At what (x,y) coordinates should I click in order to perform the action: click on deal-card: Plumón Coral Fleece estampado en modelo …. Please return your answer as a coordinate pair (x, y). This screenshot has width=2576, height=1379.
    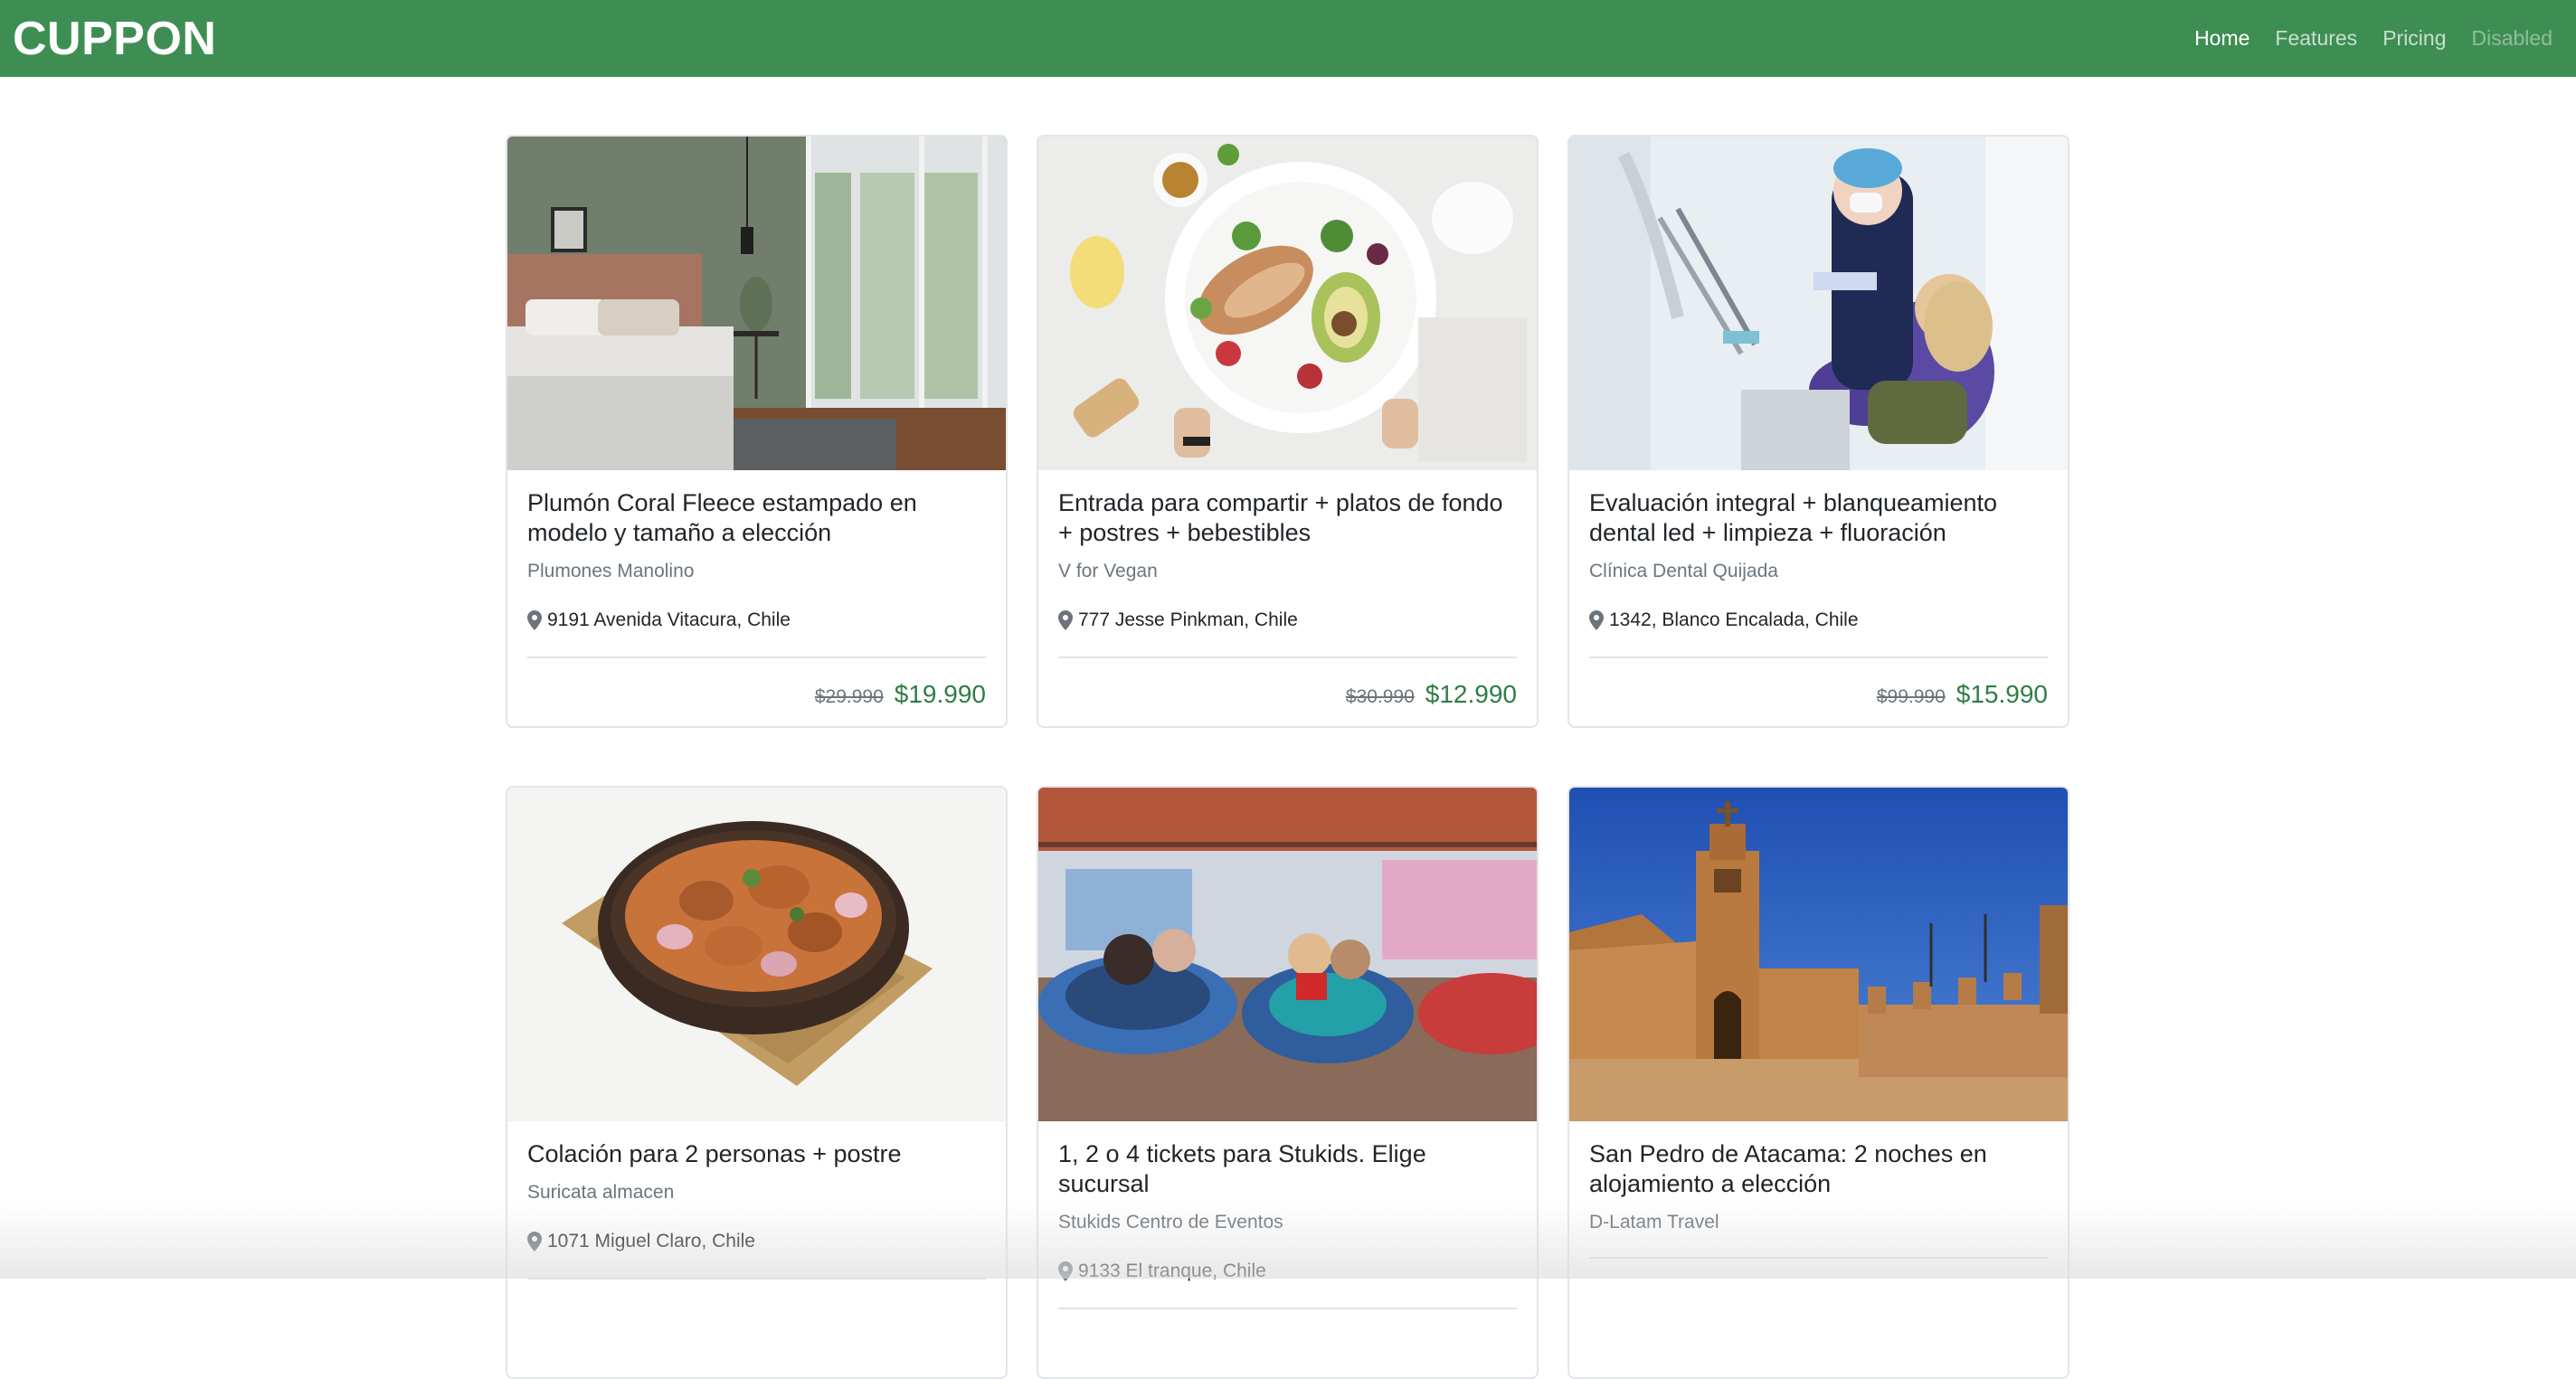
    Looking at the image, I should click on (757, 431).